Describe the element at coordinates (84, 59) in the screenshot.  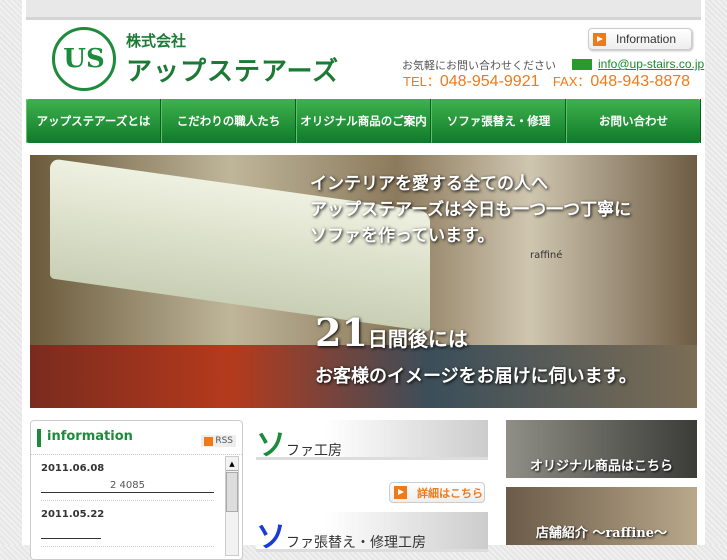
I see `logo-mark: US` at that location.